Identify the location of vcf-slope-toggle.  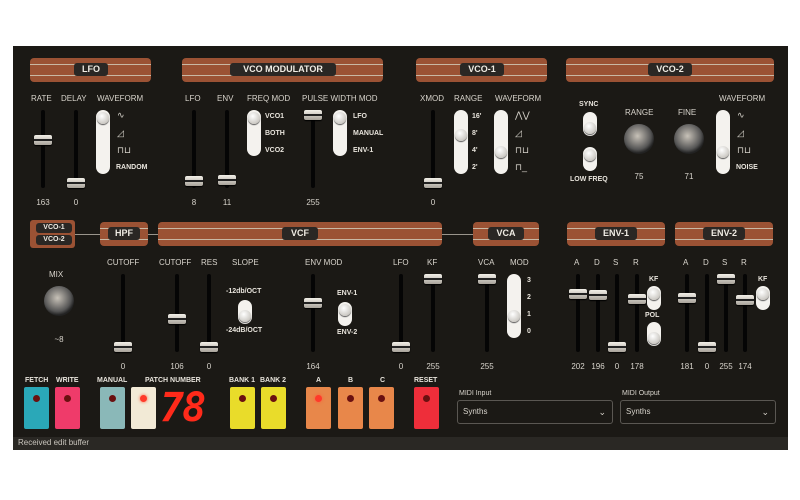
(245, 312).